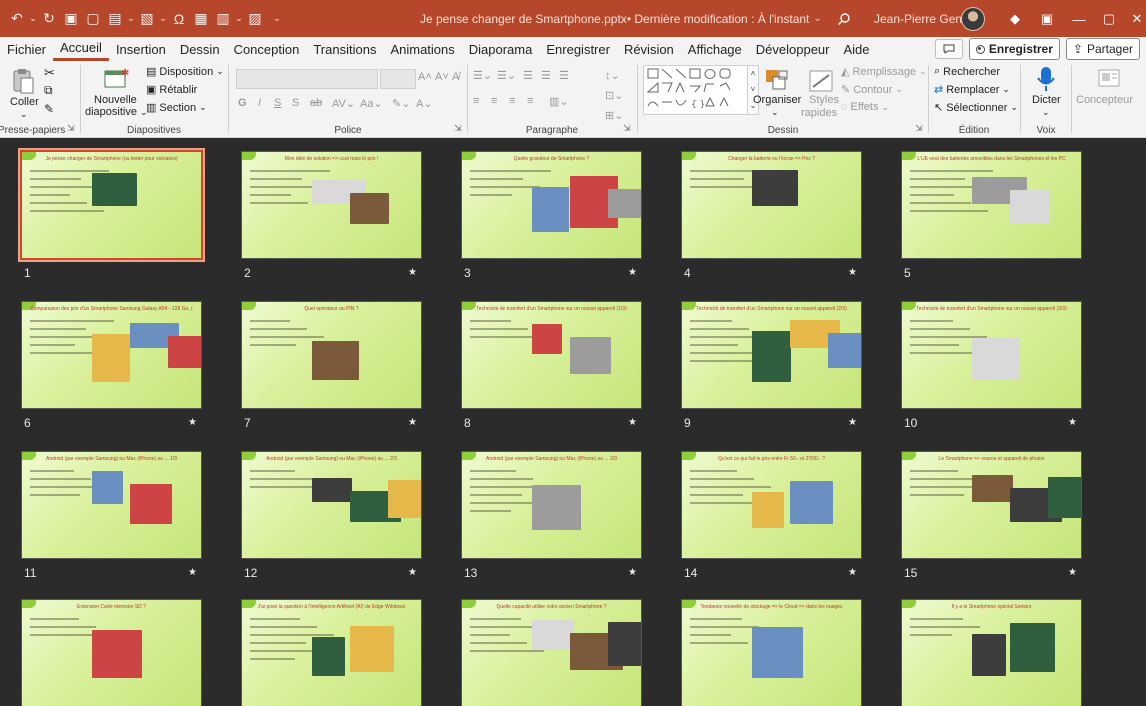  What do you see at coordinates (176, 108) in the screenshot?
I see `section-button: ▥ Section ⌄` at bounding box center [176, 108].